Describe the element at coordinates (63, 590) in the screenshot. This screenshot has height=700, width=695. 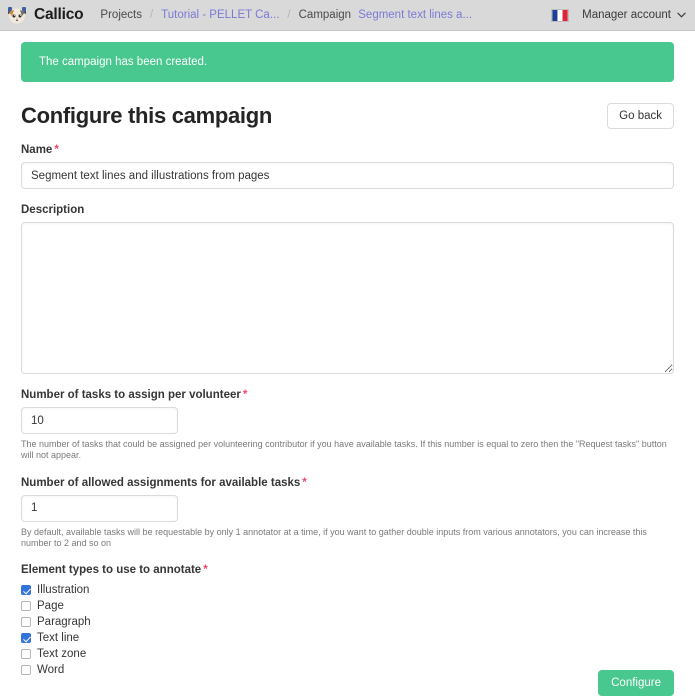
I see `element-type-label: Illustration` at that location.